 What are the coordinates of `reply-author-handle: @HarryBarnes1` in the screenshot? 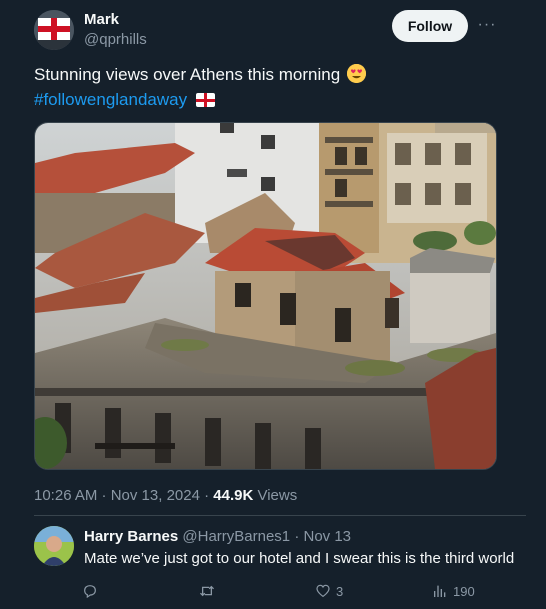 It's located at (236, 536).